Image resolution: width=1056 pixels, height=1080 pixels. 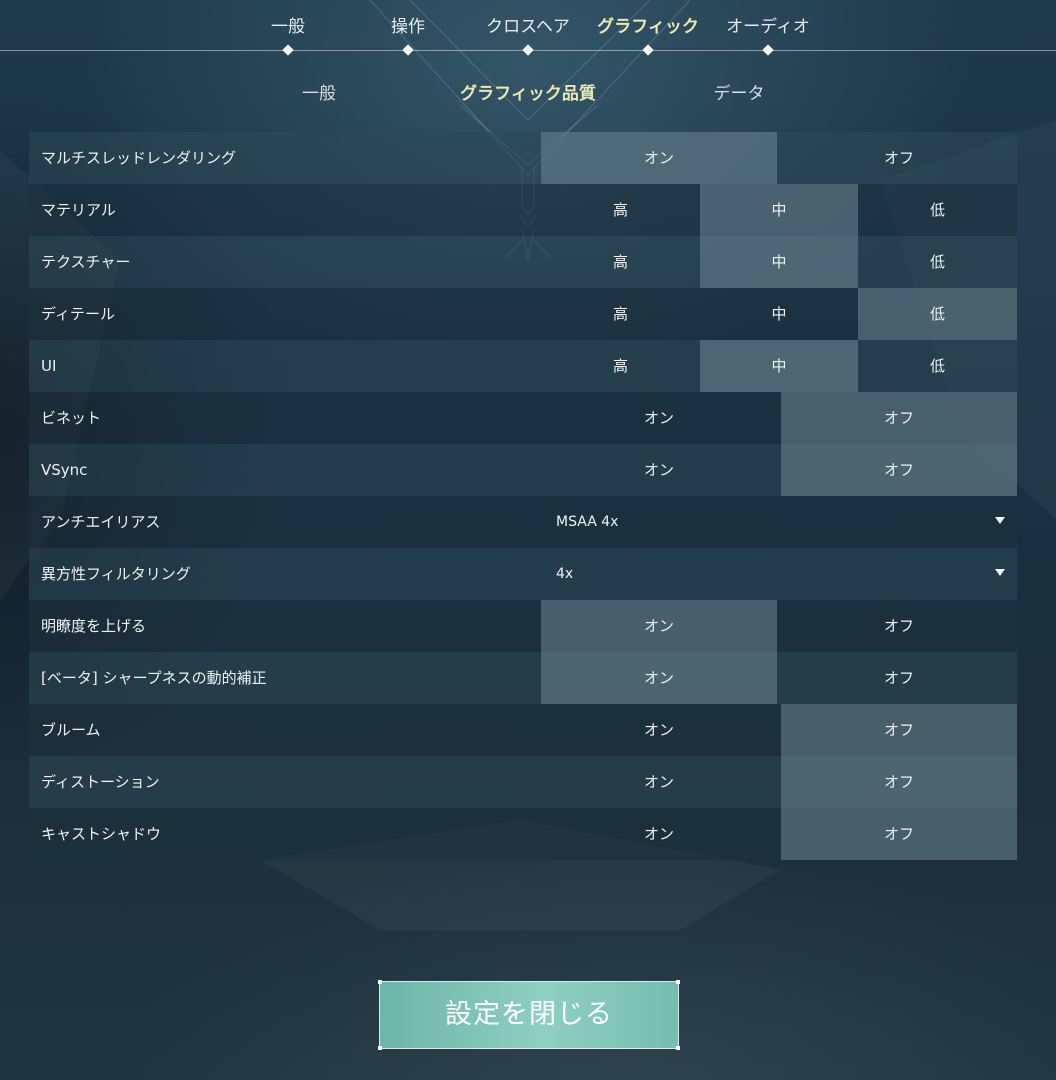 I want to click on setting-label: アンチエイリアス, so click(x=101, y=522).